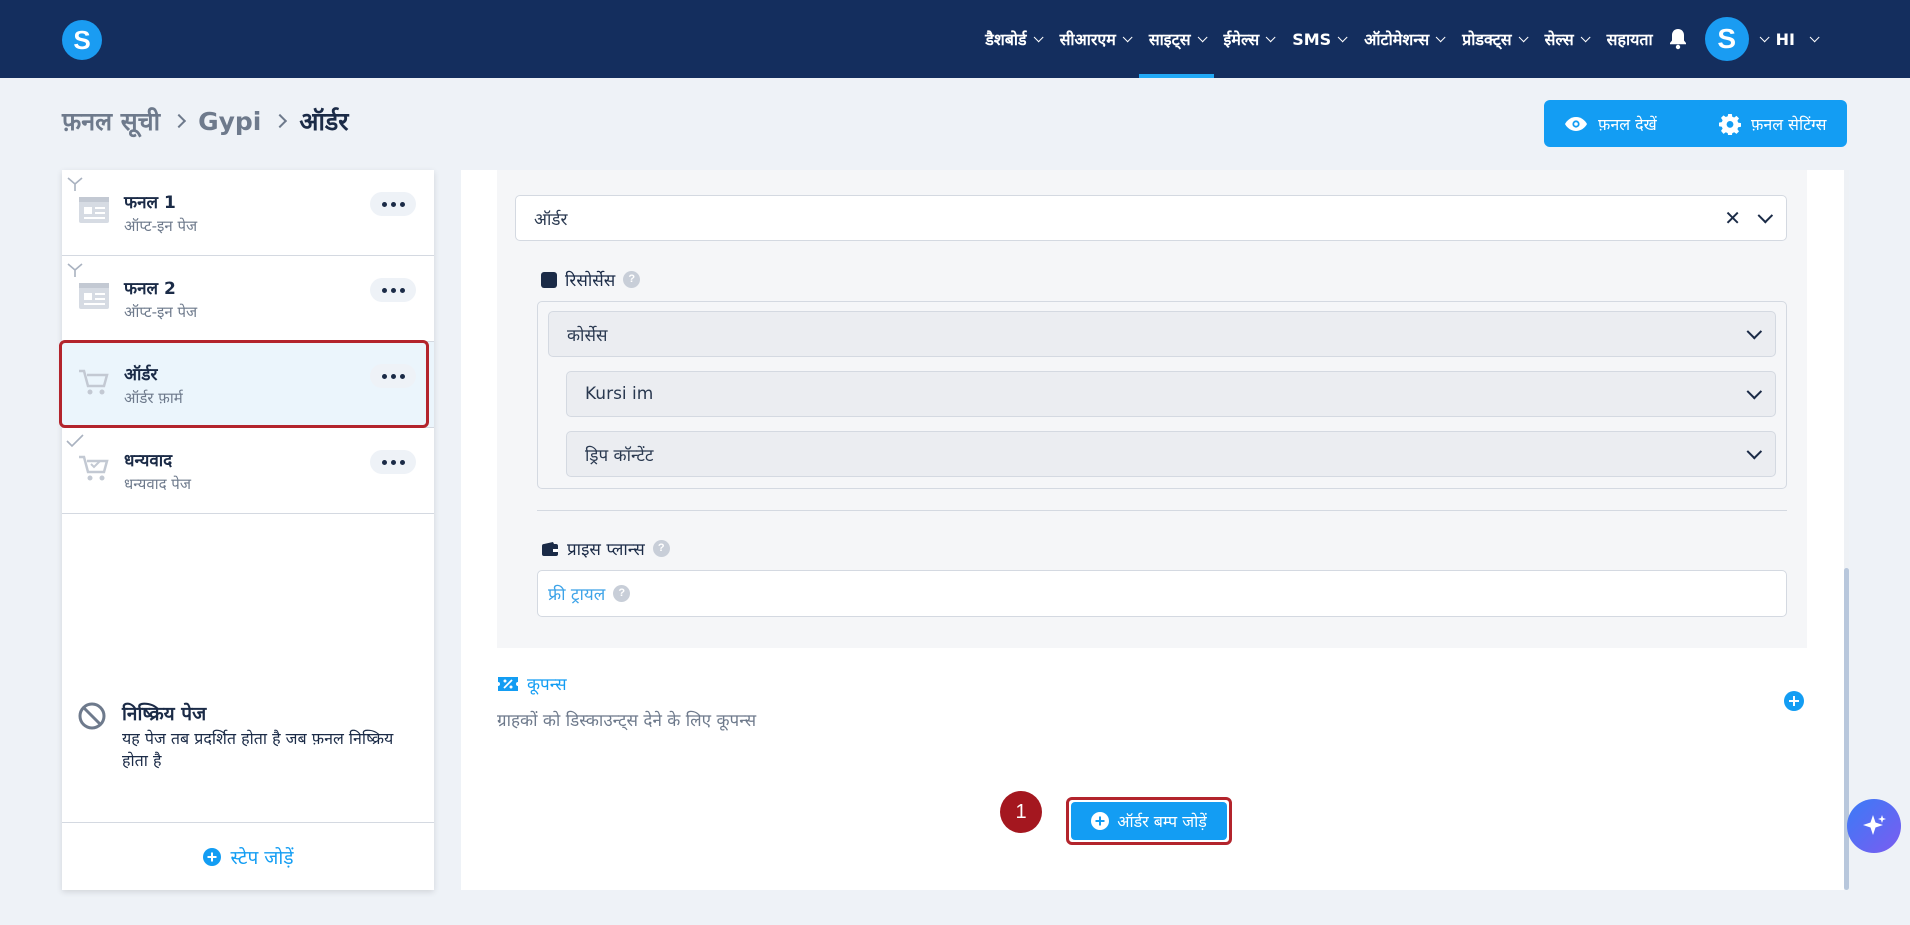  I want to click on language-selector: HI, so click(1796, 39).